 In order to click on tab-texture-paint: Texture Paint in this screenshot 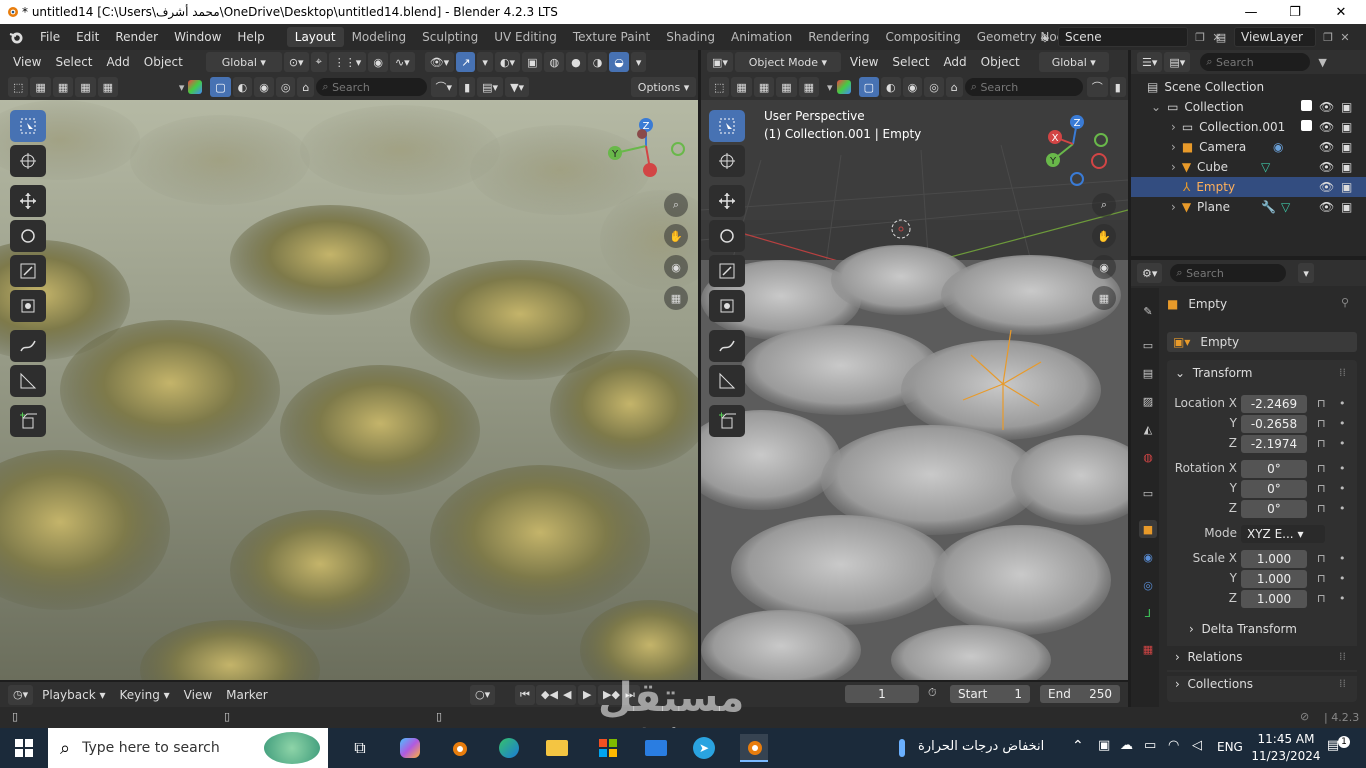, I will do `click(611, 37)`.